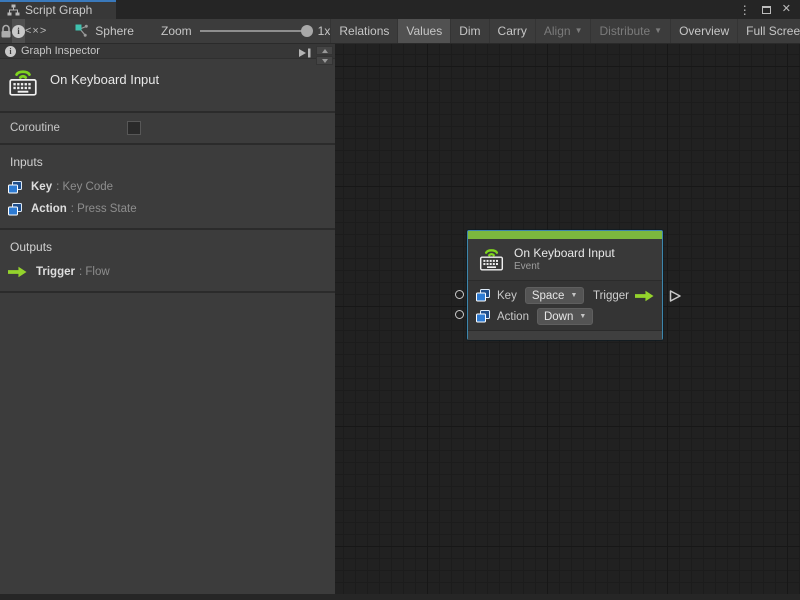  What do you see at coordinates (256, 31) in the screenshot?
I see `zoom-slider` at bounding box center [256, 31].